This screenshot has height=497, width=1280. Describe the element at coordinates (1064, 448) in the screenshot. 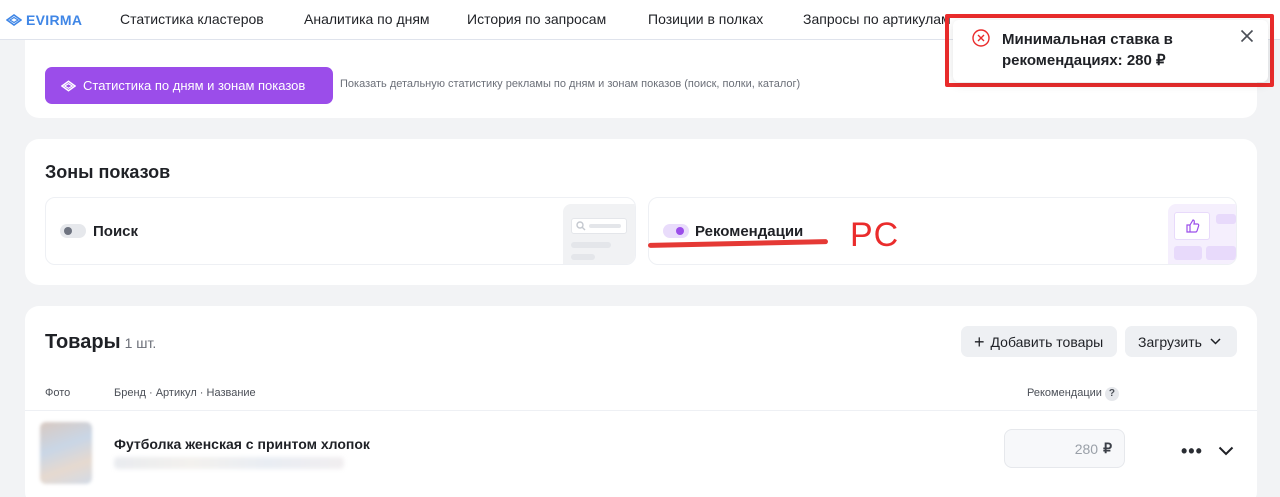

I see `recommendations-bid-input: 280 ₽` at that location.